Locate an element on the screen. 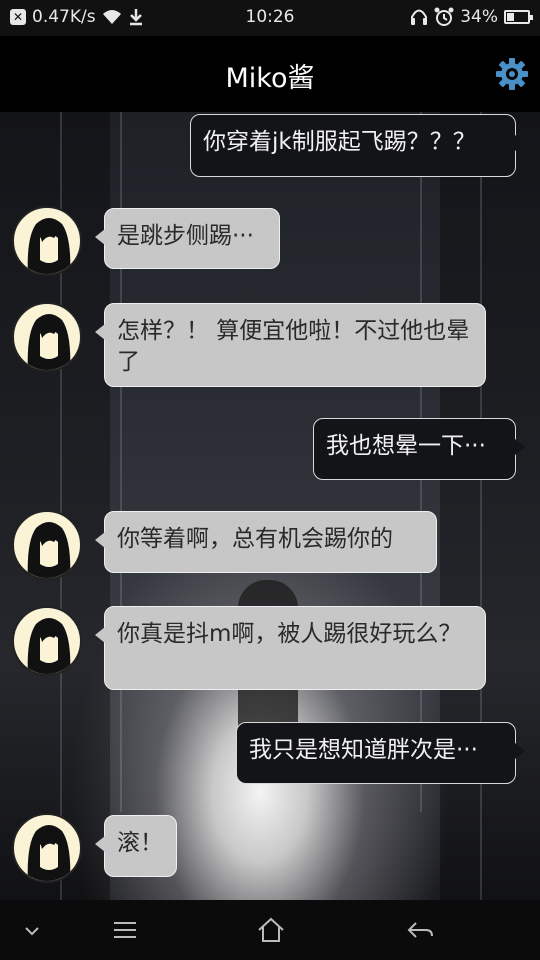 This screenshot has height=960, width=540. chevron-down-icon is located at coordinates (32, 930).